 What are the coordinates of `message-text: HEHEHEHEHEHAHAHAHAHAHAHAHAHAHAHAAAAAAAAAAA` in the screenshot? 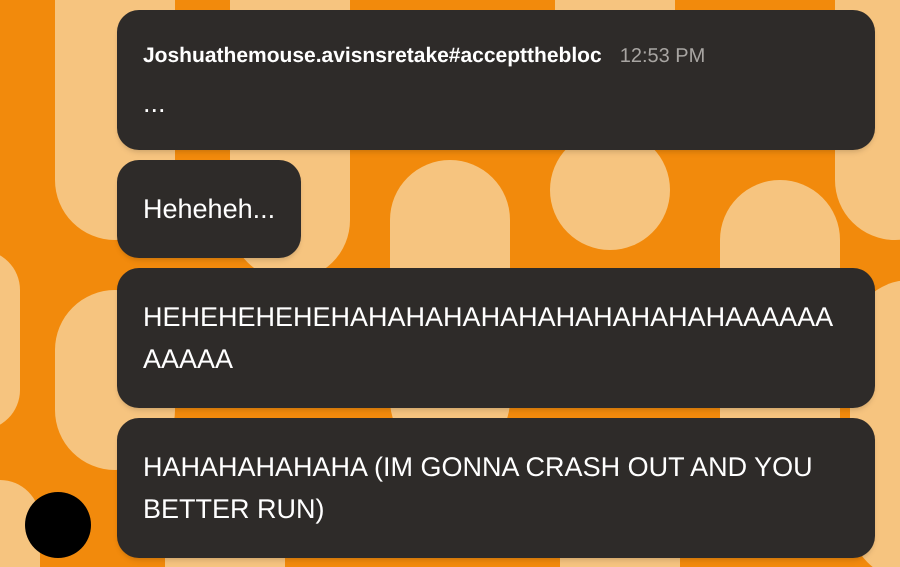 It's located at (488, 338).